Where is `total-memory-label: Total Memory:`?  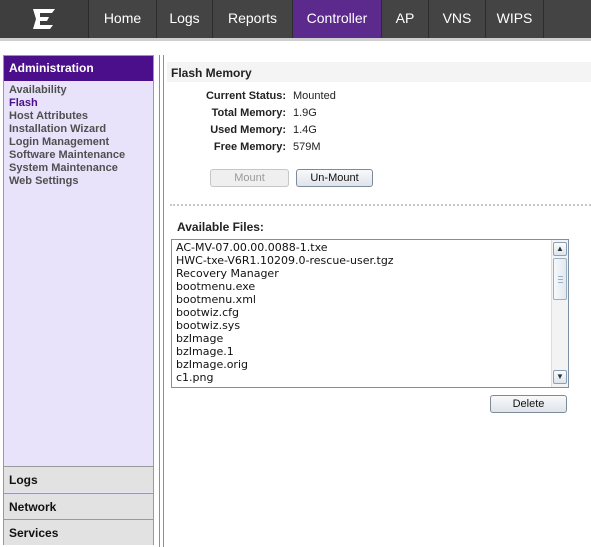
total-memory-label: Total Memory: is located at coordinates (248, 113).